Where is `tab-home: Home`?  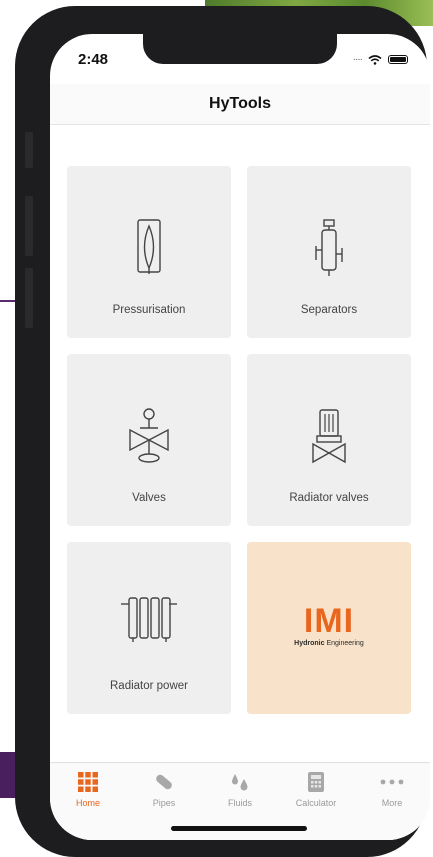
tab-home: Home is located at coordinates (88, 789).